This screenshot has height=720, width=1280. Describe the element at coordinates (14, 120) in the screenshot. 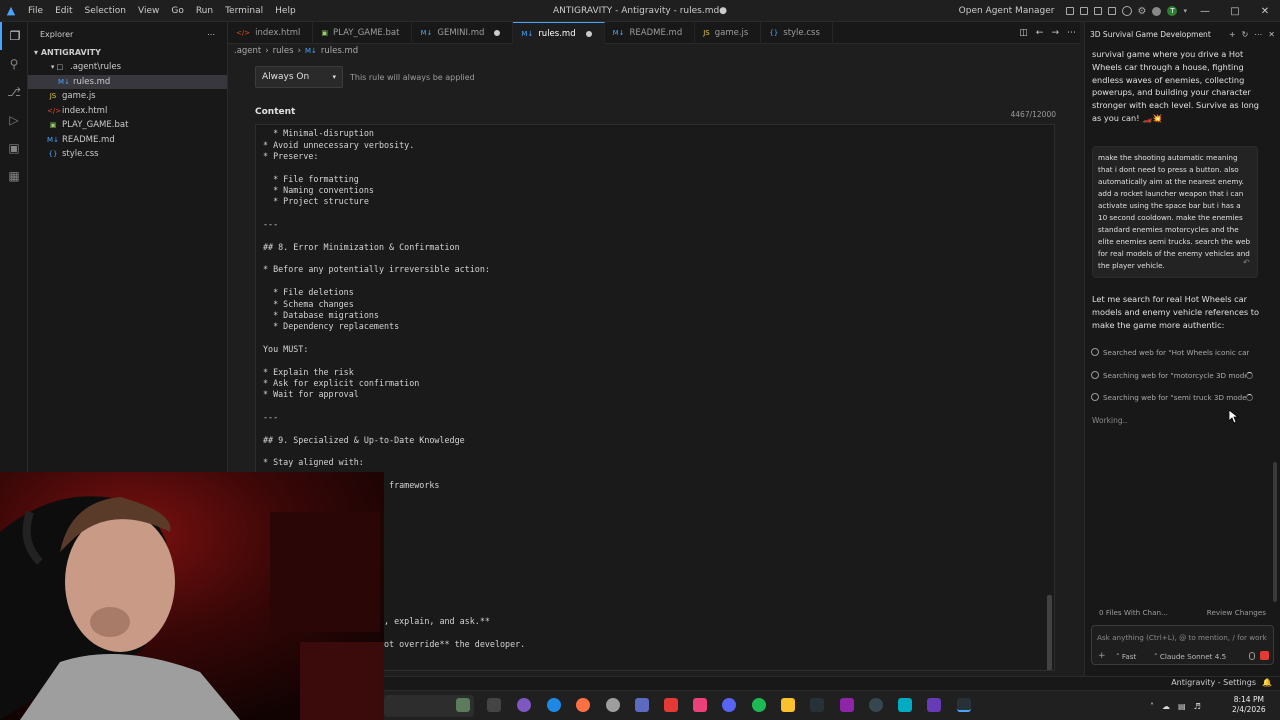

I see `run-debug-icon: ▷` at that location.